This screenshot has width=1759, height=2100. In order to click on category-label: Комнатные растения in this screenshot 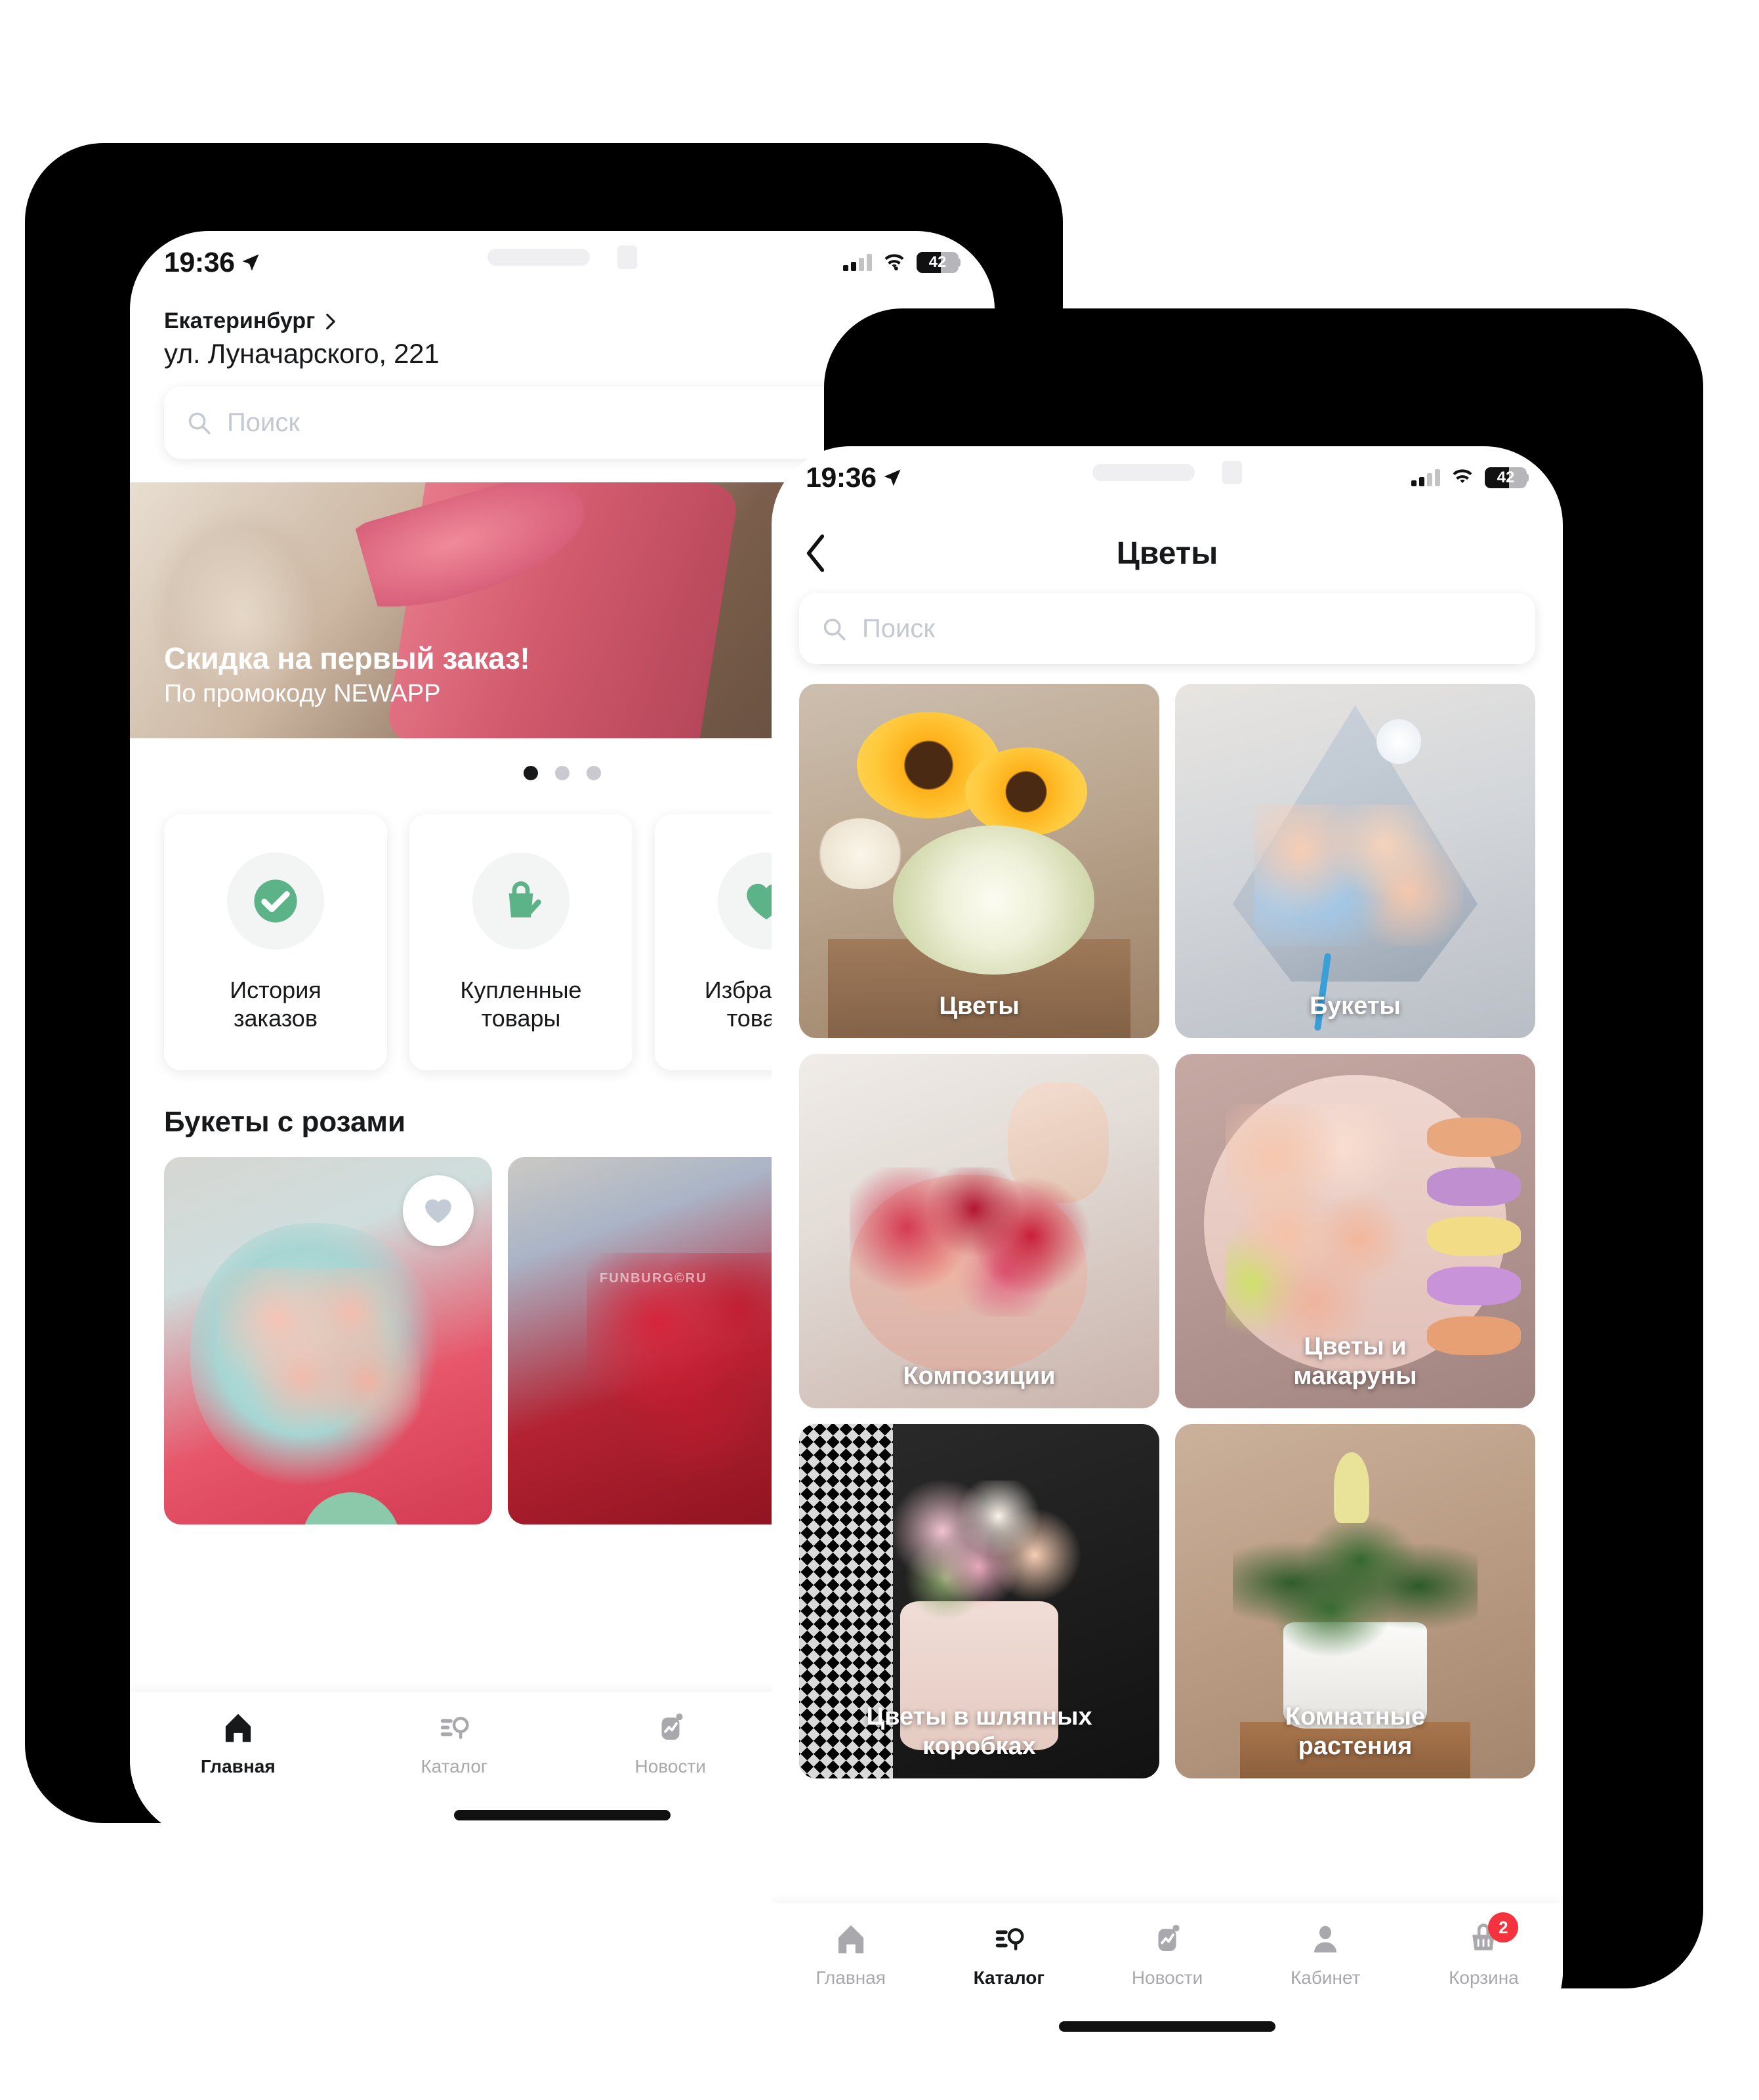, I will do `click(1355, 1732)`.